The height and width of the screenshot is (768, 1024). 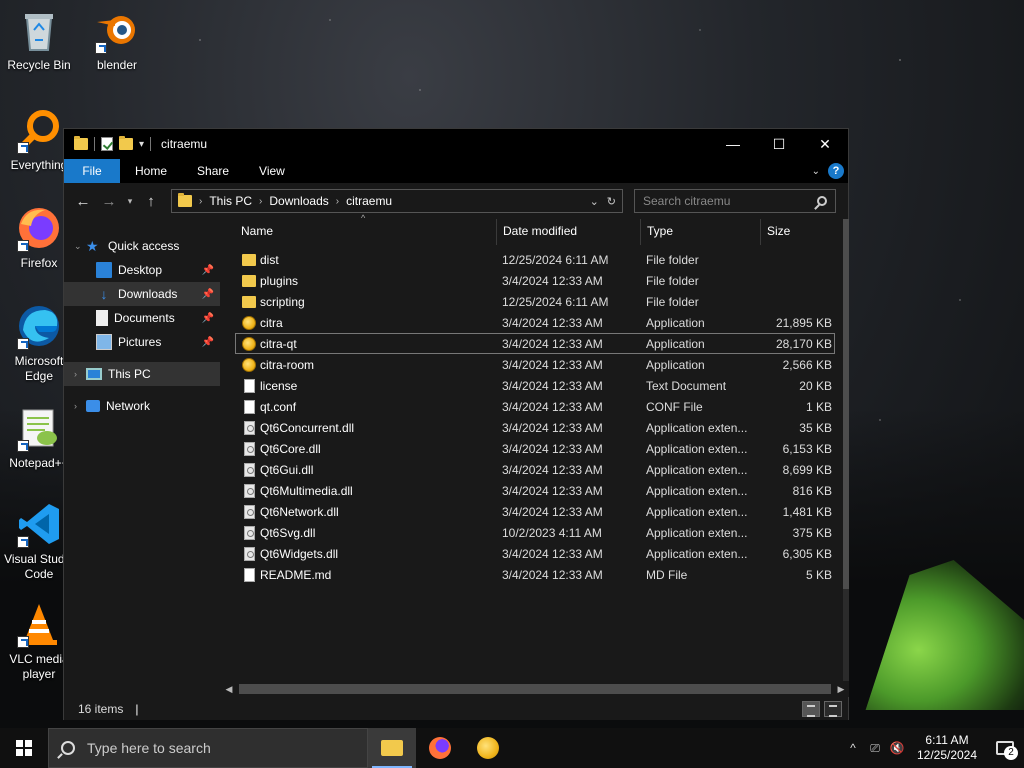 What do you see at coordinates (142, 294) in the screenshot?
I see `nav-item-downloads: ↓ Downloads 📌` at bounding box center [142, 294].